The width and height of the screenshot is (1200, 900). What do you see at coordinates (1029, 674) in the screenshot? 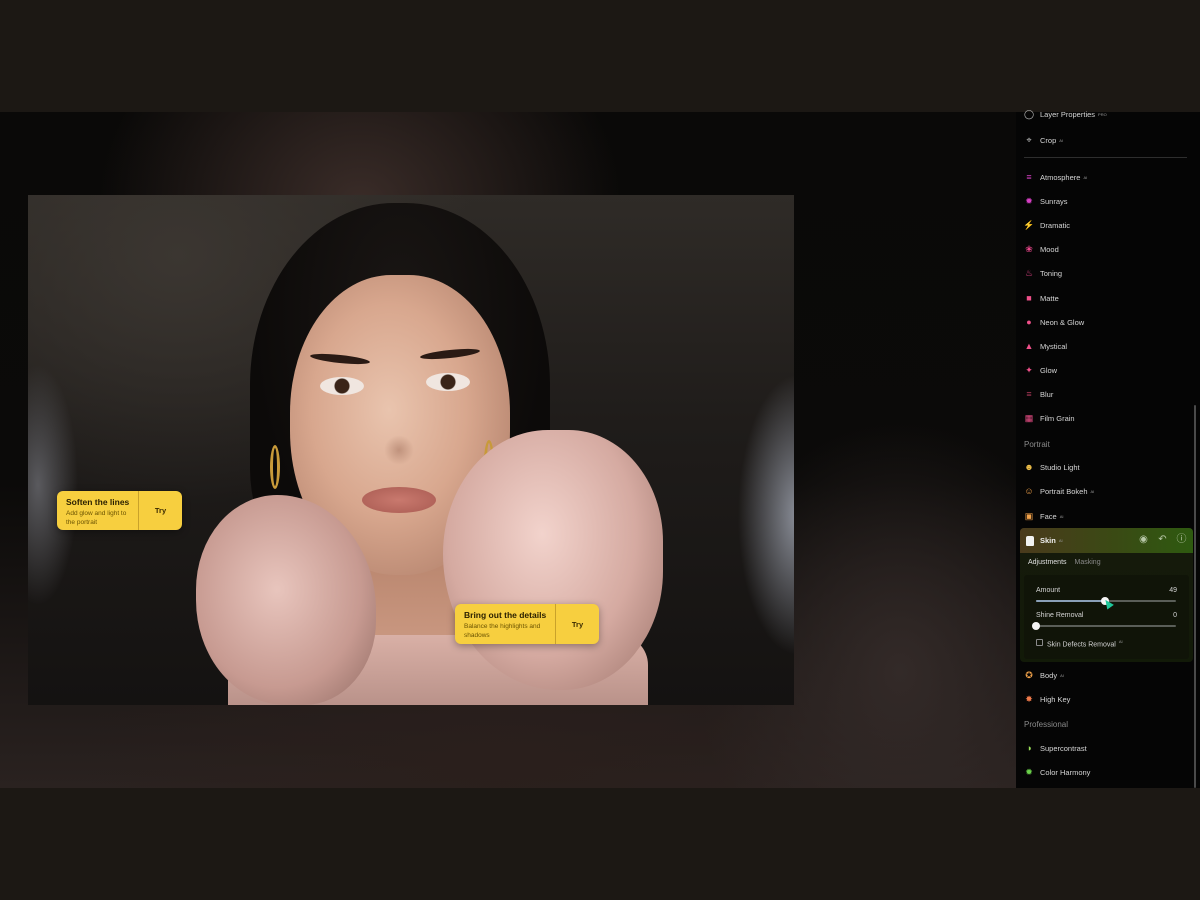
I see `body-icon: ✪` at bounding box center [1029, 674].